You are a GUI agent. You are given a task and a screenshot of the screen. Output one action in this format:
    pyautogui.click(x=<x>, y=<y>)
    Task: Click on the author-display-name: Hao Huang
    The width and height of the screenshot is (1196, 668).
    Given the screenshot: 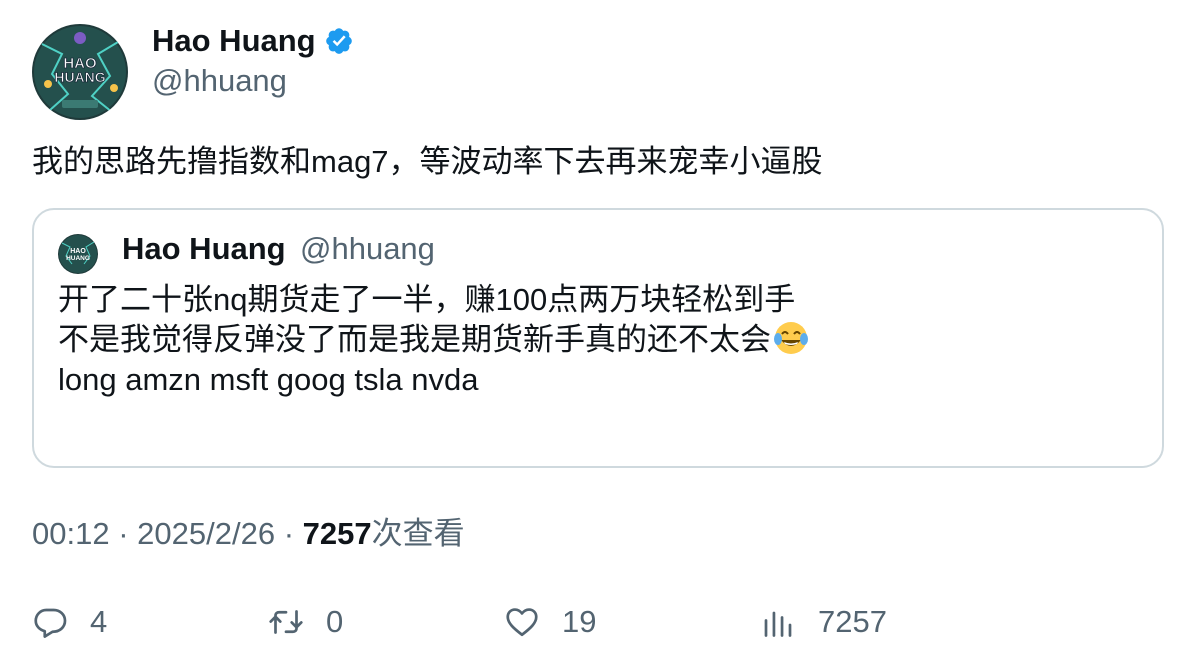 What is the action you would take?
    pyautogui.click(x=253, y=41)
    